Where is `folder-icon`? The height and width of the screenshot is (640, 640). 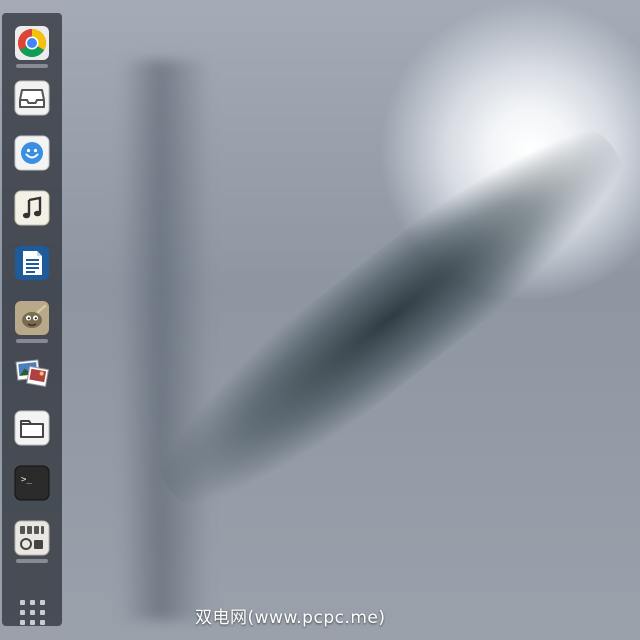
folder-icon is located at coordinates (32, 428).